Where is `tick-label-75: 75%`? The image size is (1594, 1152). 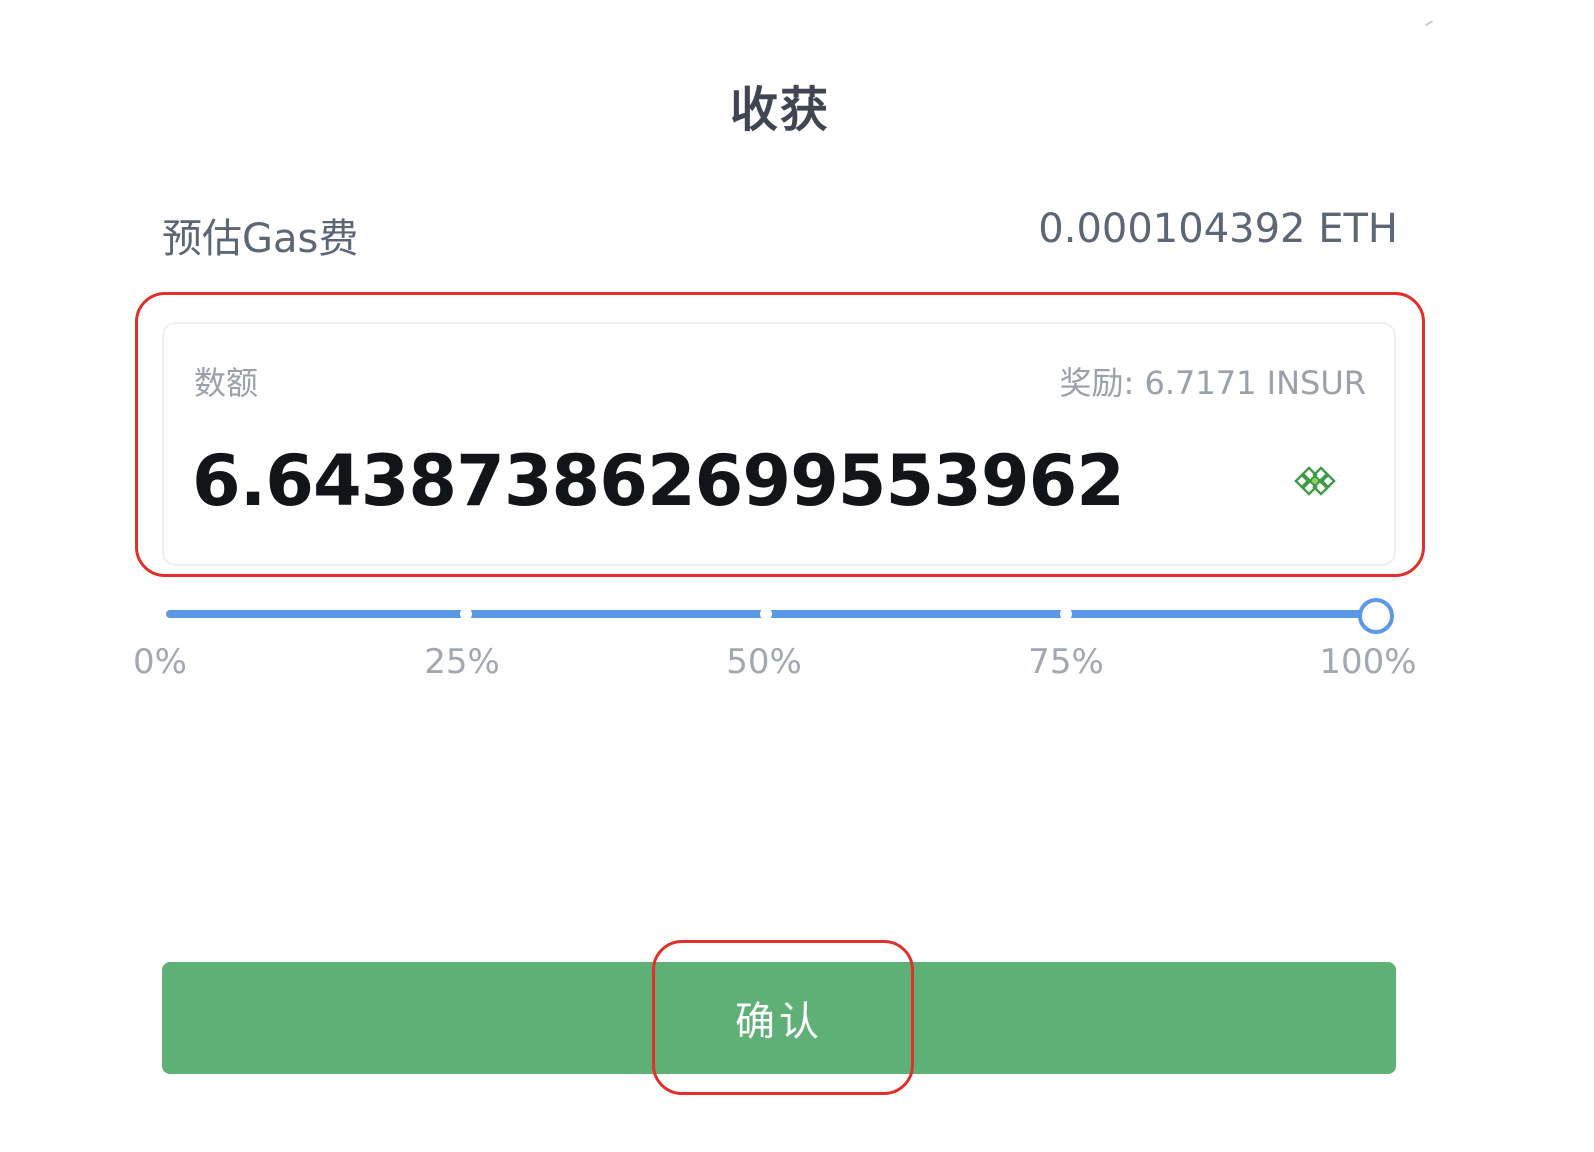
tick-label-75: 75% is located at coordinates (1066, 662).